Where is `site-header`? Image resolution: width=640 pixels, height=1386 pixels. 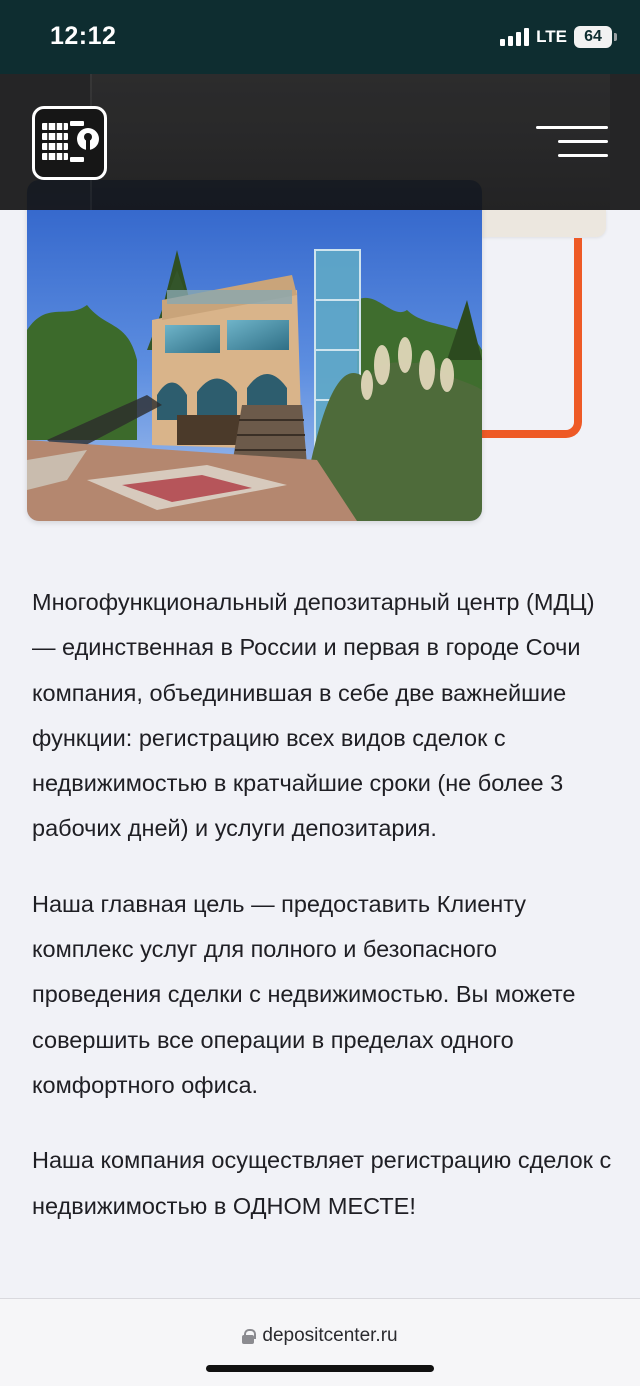
site-header is located at coordinates (320, 142).